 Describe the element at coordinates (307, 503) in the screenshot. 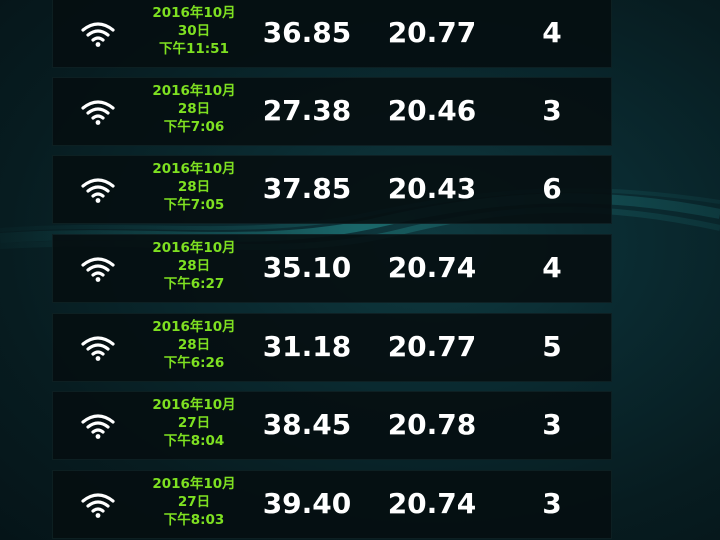

I see `value-1: 39.40` at that location.